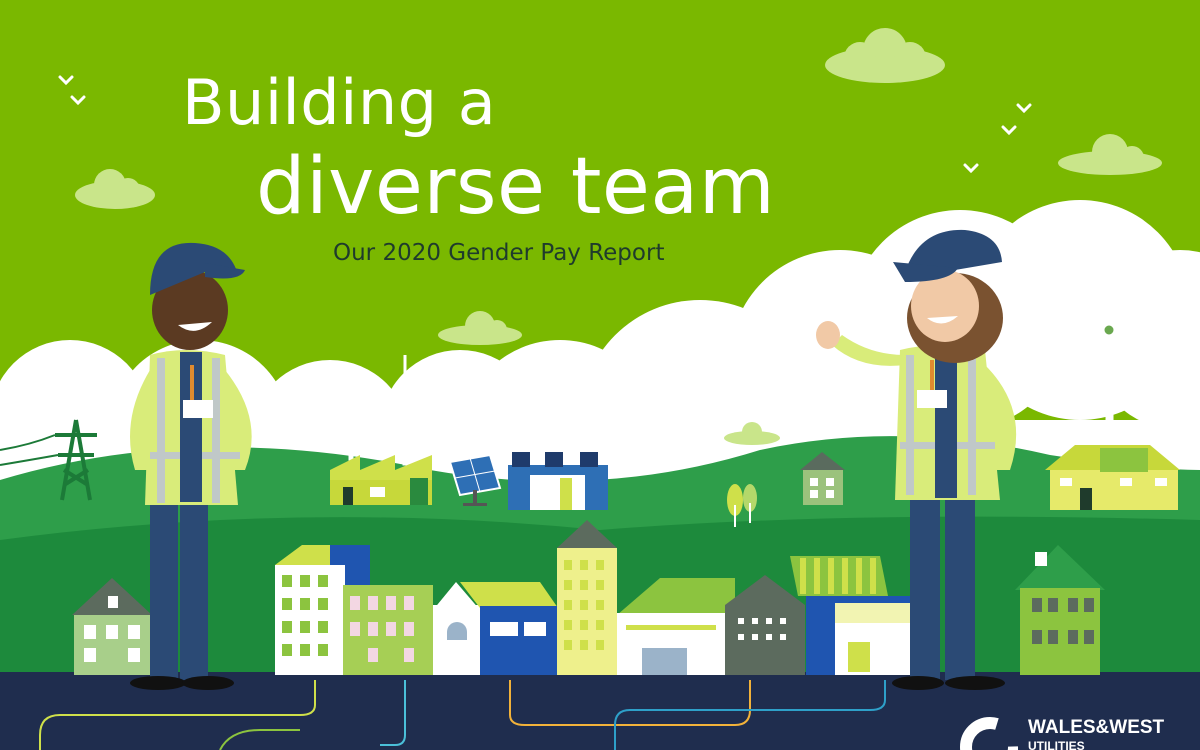 The height and width of the screenshot is (750, 1200). I want to click on factory-icon, so click(381, 480).